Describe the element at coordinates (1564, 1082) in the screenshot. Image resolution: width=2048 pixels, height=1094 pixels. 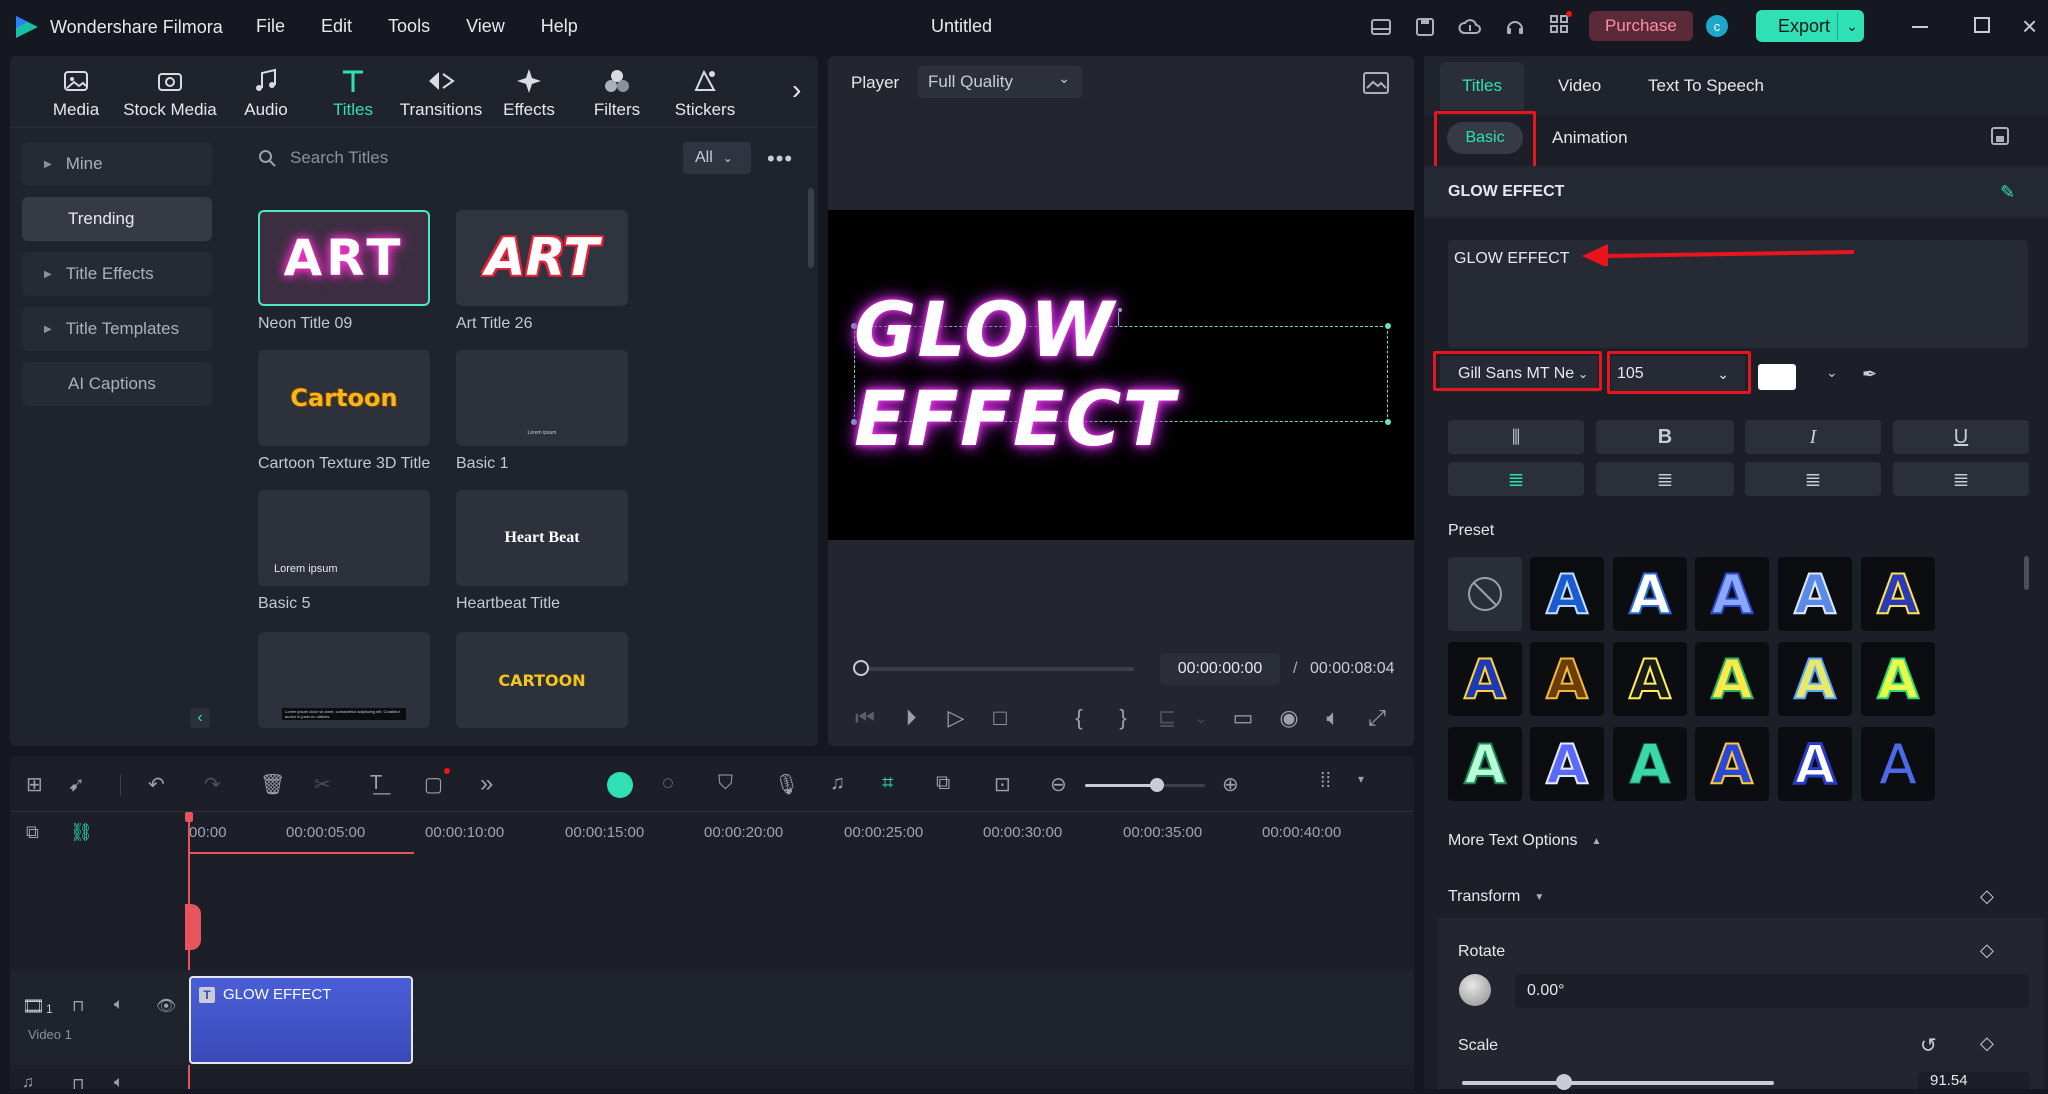
I see `scale-slider-knob` at that location.